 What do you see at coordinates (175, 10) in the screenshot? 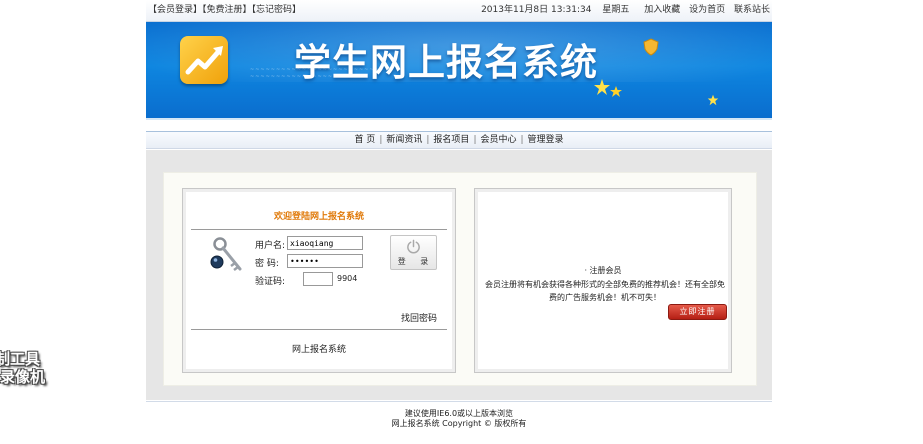
I see `member-login-link: 【会员登录】` at bounding box center [175, 10].